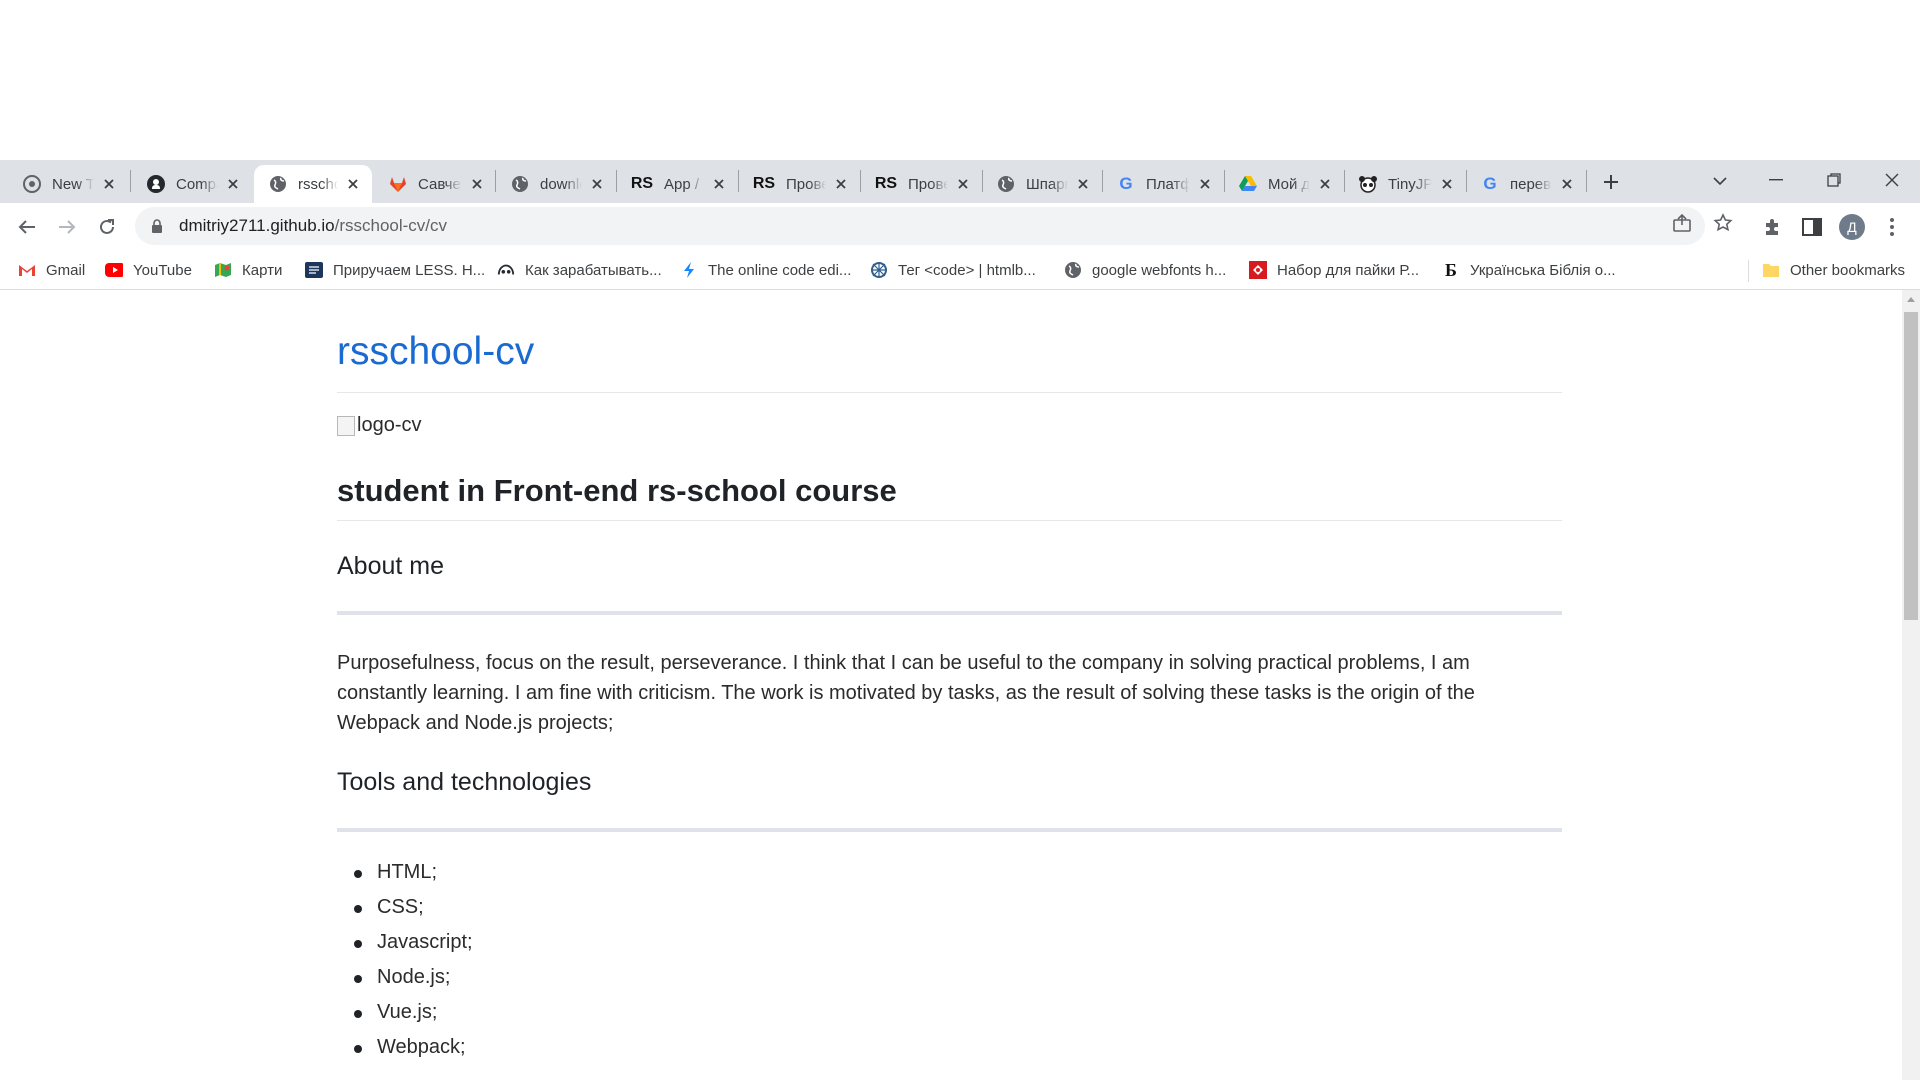 The image size is (1920, 1080). I want to click on star-icon, so click(1723, 223).